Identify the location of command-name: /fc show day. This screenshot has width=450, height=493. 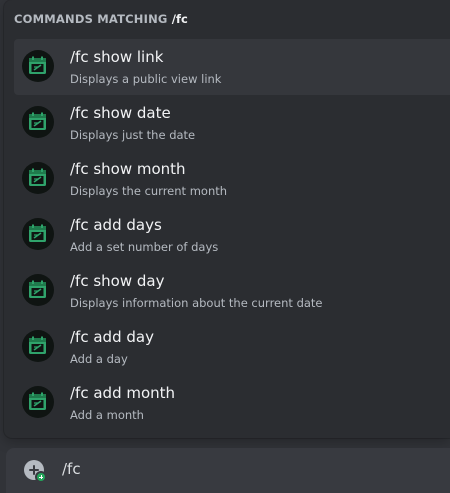
(117, 281).